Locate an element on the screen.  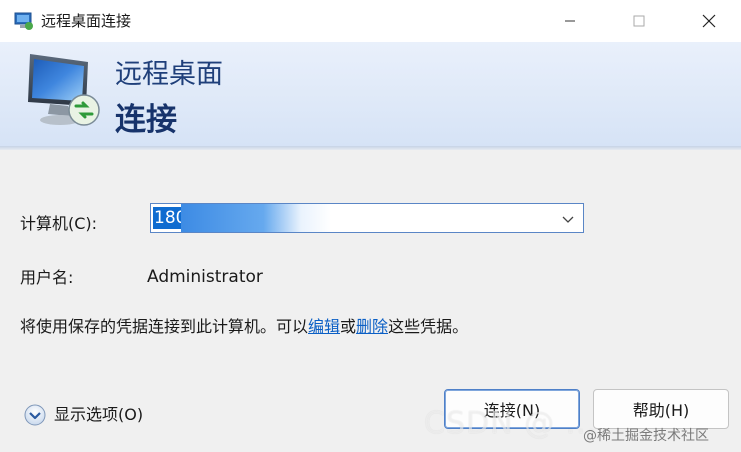
expand-chevron-icon is located at coordinates (35, 415).